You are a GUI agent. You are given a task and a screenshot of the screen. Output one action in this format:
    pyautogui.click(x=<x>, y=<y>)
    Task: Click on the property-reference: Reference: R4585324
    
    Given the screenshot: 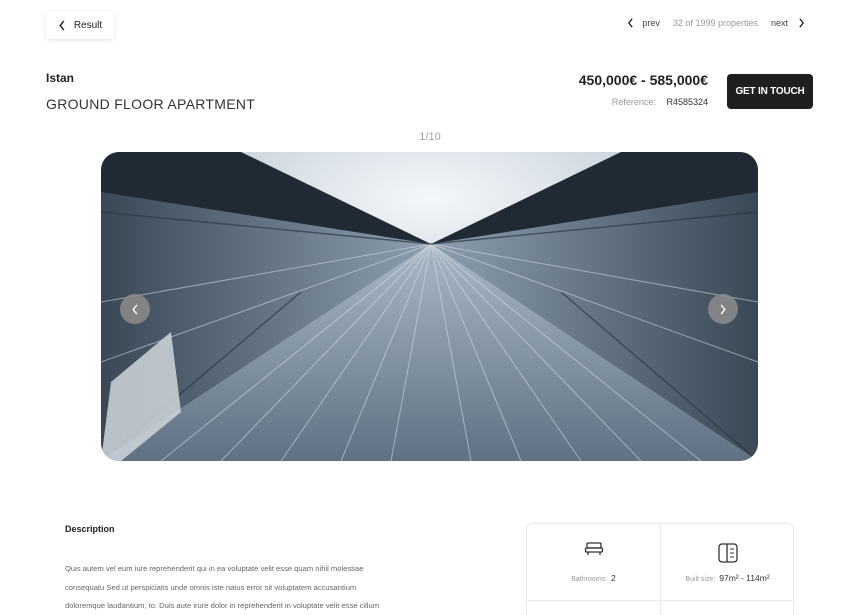 What is the action you would take?
    pyautogui.click(x=660, y=102)
    